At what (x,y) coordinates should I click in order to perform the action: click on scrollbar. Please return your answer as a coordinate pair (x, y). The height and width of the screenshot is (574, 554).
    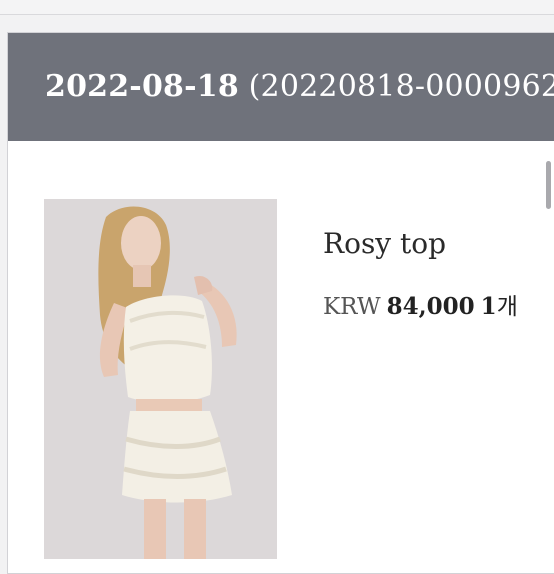
    Looking at the image, I should click on (548, 185).